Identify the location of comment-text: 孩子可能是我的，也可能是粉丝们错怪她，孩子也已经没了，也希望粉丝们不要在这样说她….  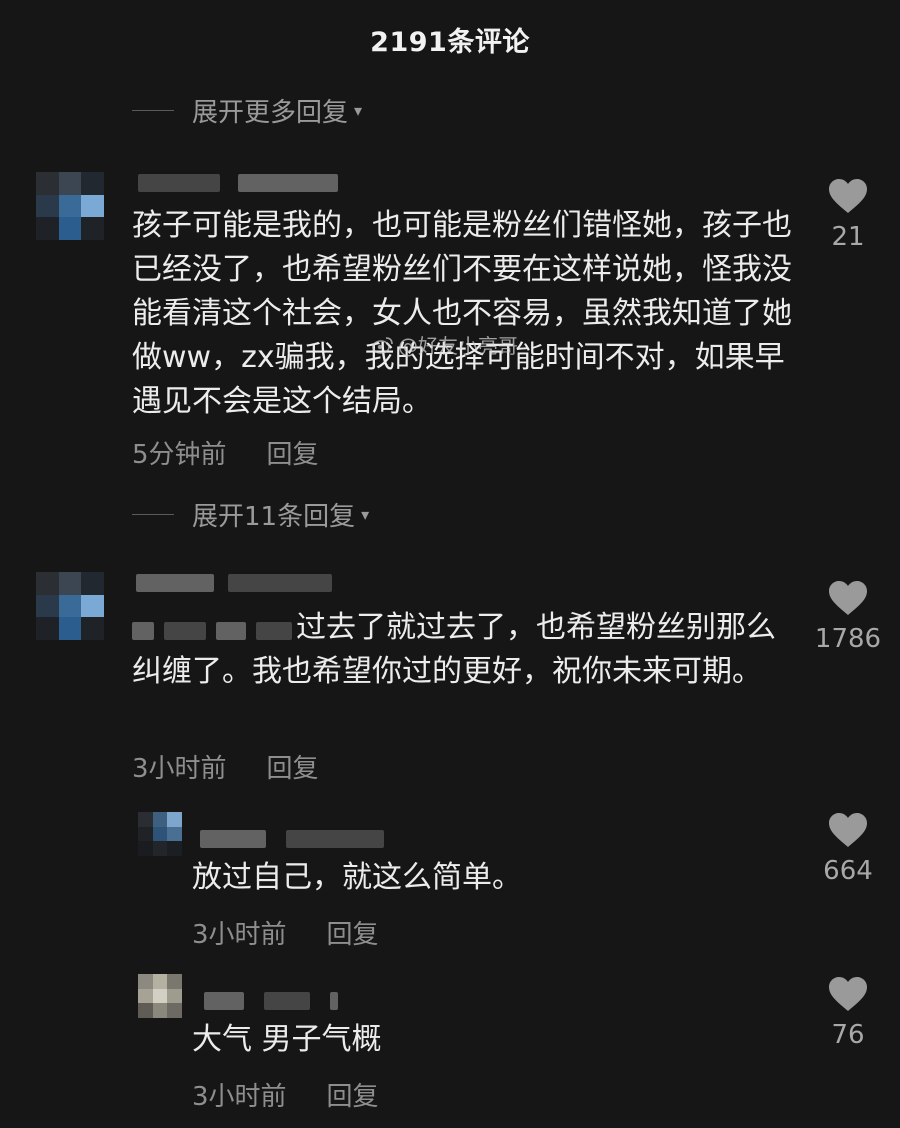
(462, 313).